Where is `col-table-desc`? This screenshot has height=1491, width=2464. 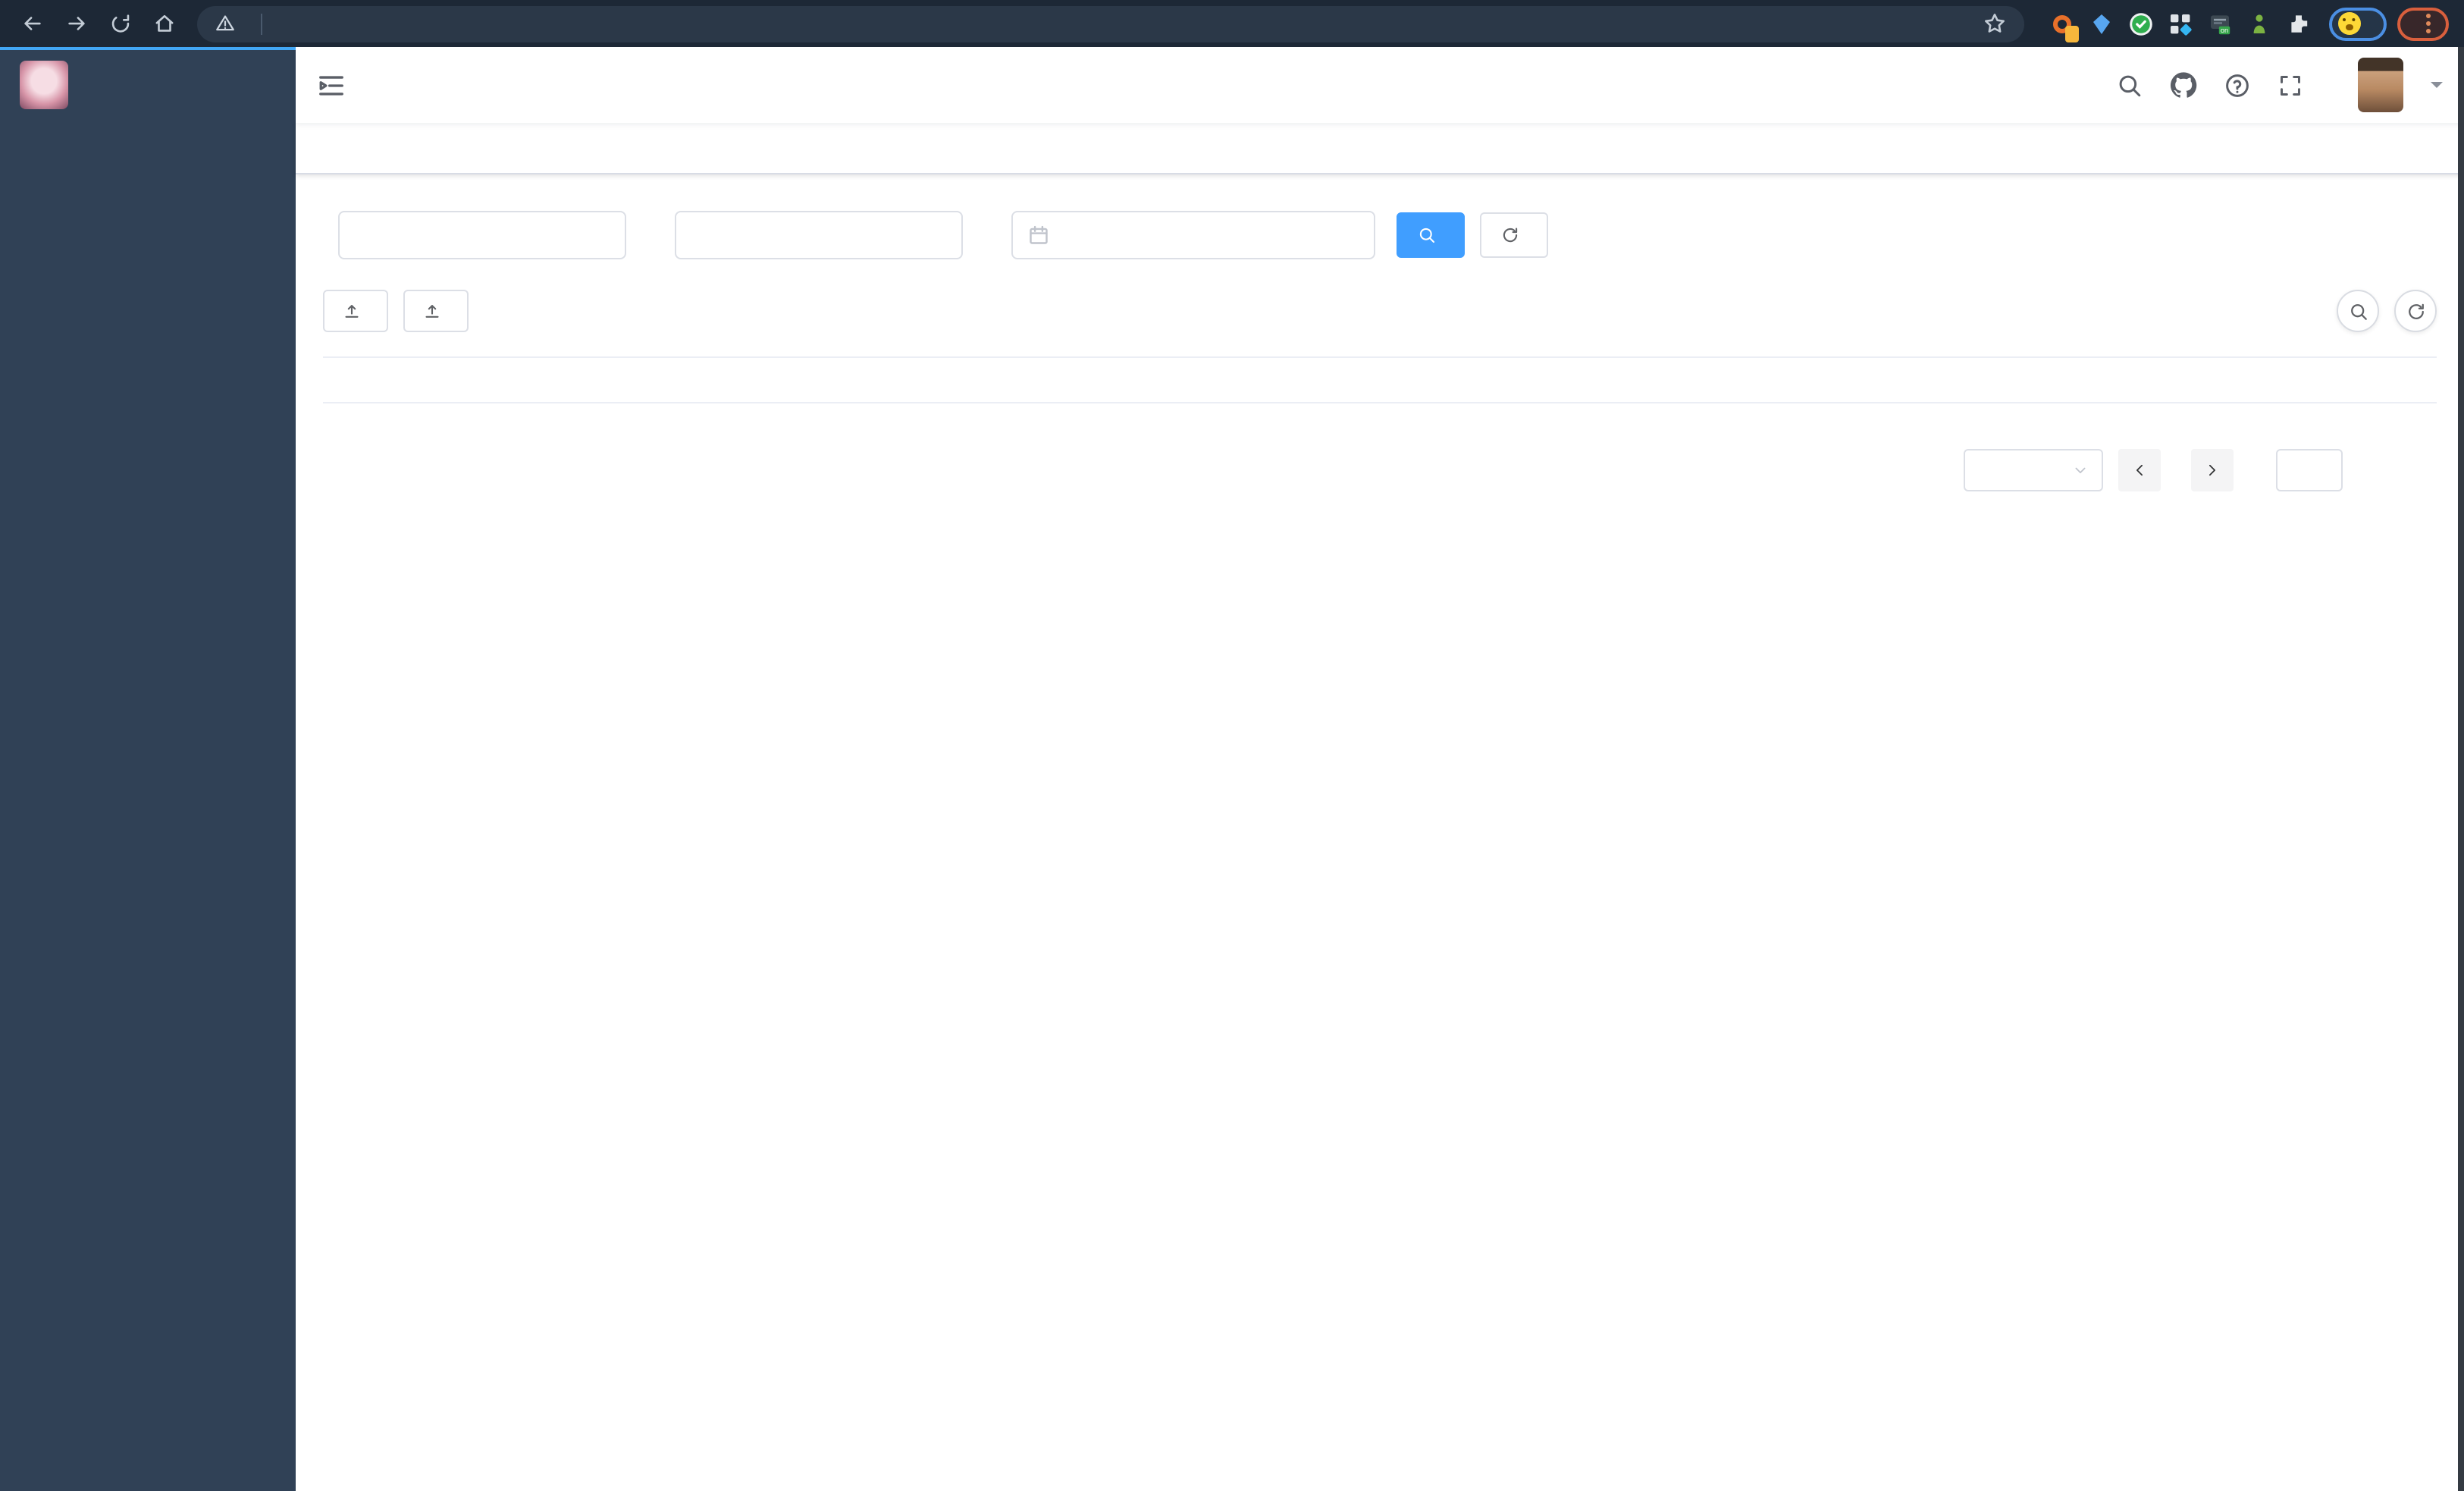 col-table-desc is located at coordinates (718, 379).